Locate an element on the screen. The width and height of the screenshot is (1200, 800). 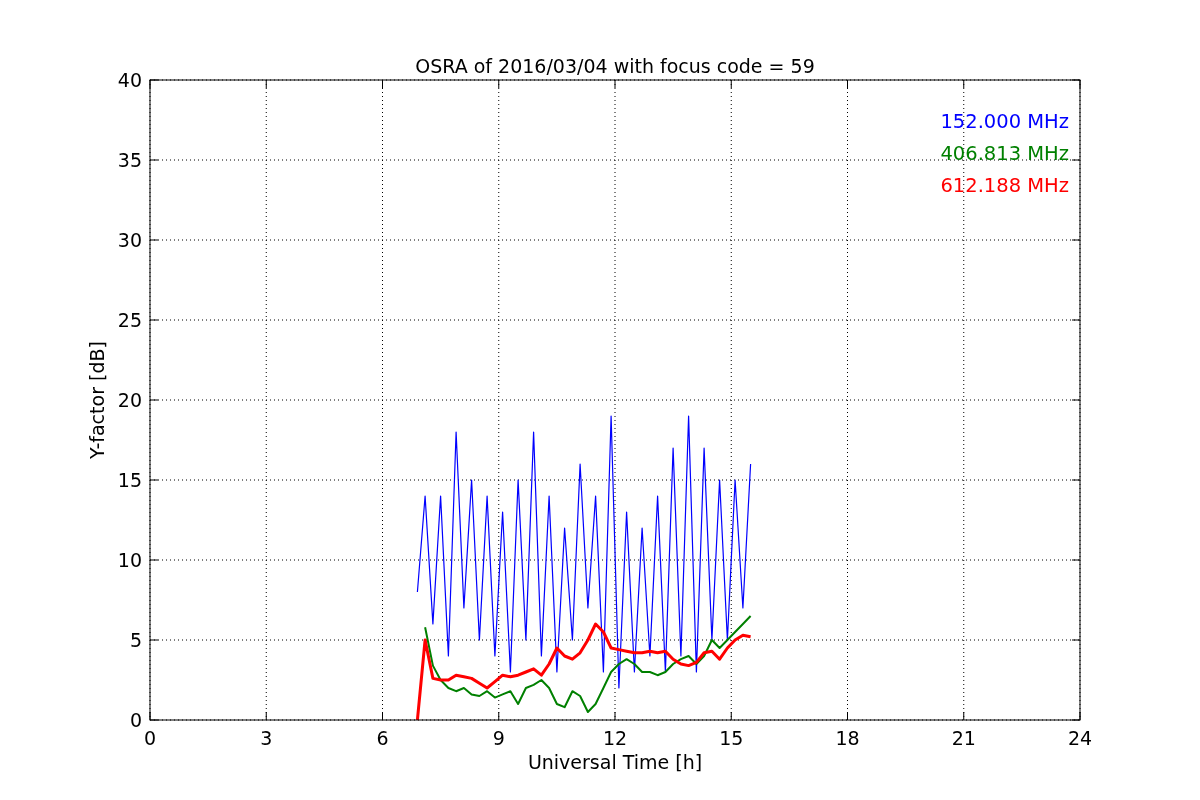
legend-label: 612.188 MHz is located at coordinates (1004, 185).